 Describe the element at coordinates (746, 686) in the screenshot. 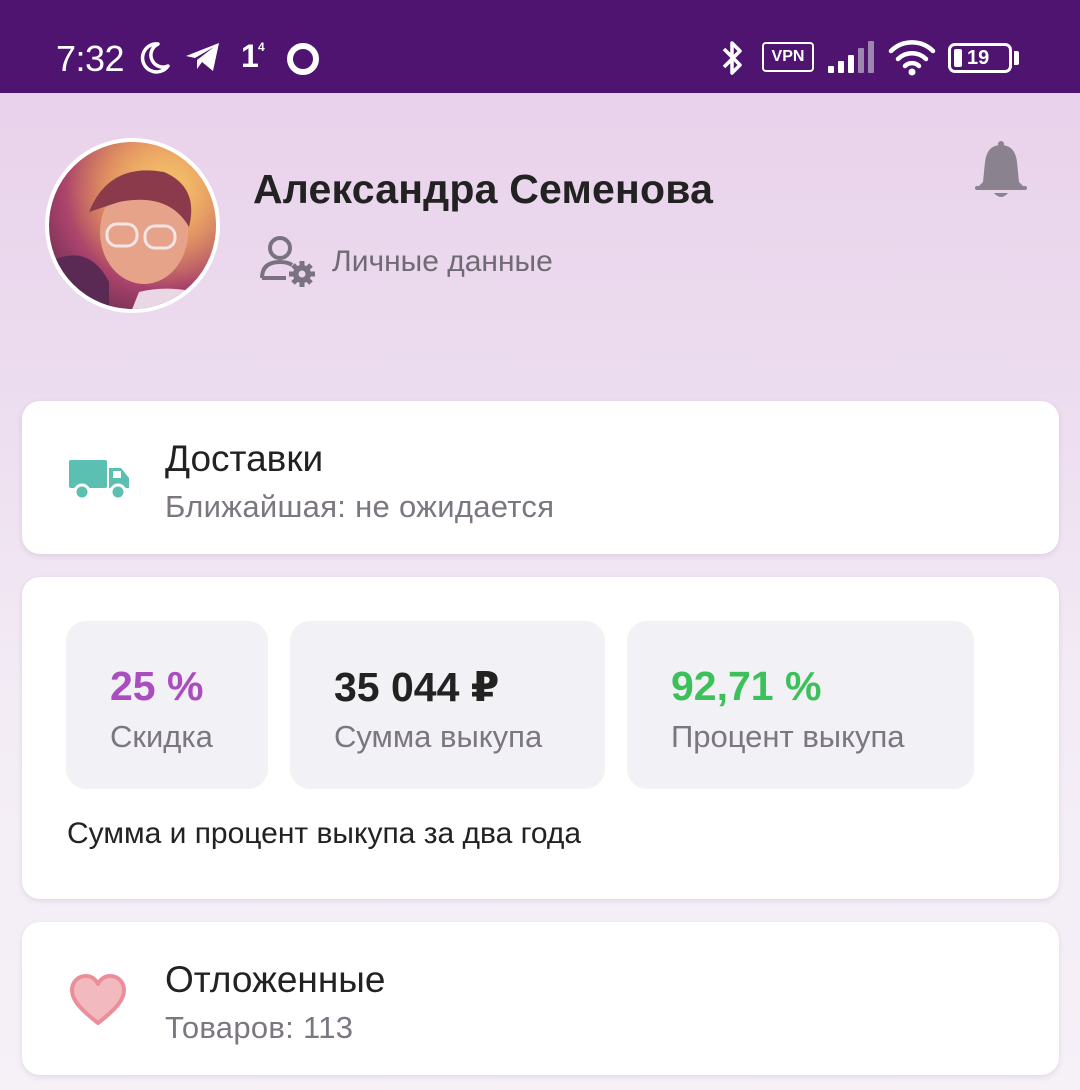

I see `purchase-percent-value: 92,71 %` at that location.